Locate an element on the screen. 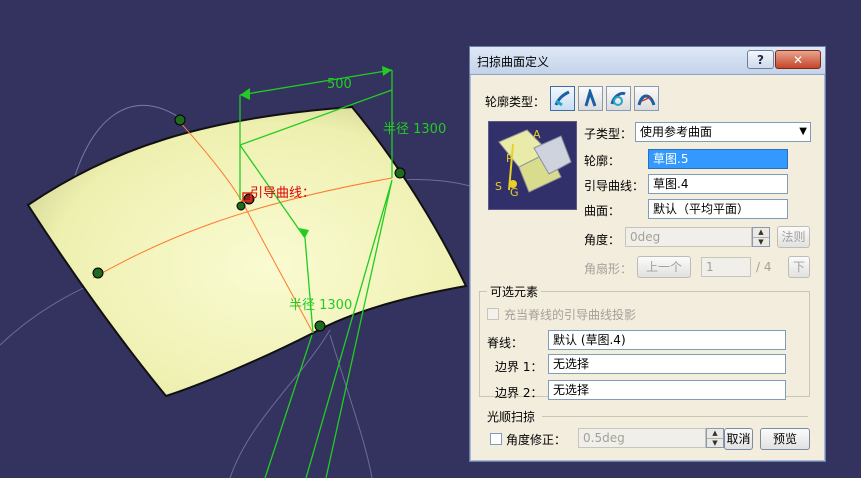 The image size is (861, 478). law-button: 法则 is located at coordinates (793, 237).